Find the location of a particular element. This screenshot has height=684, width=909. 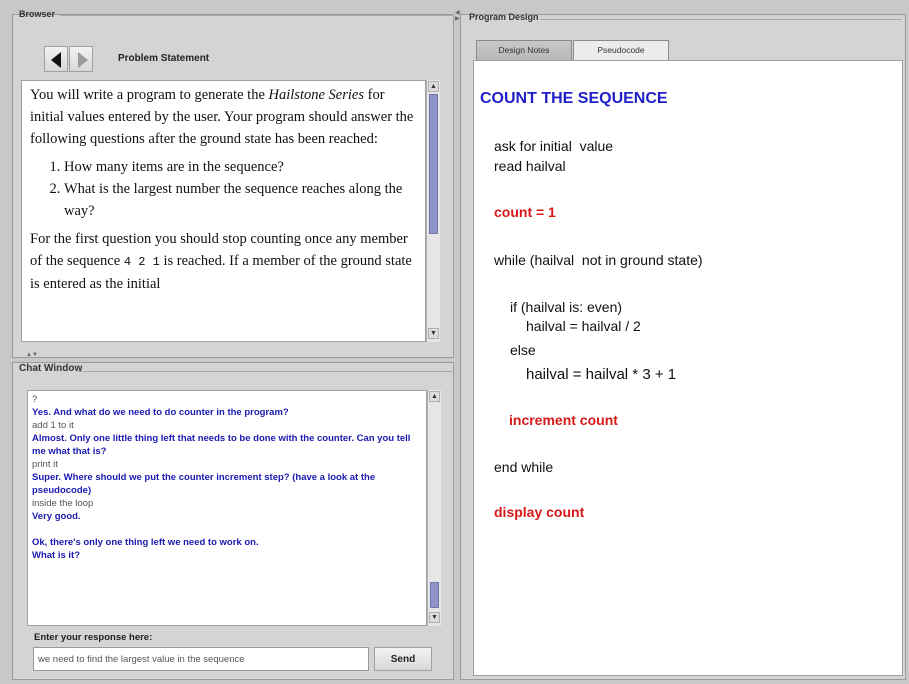

arrow-left-icon is located at coordinates (56, 60).